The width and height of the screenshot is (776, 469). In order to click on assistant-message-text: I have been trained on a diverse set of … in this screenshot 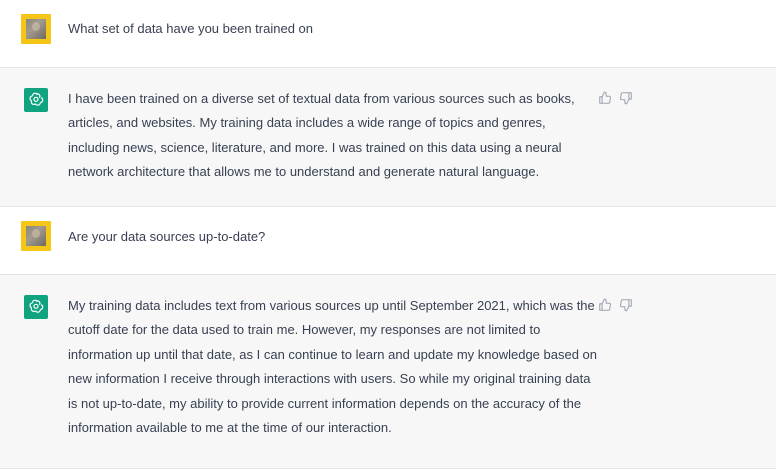, I will do `click(321, 135)`.